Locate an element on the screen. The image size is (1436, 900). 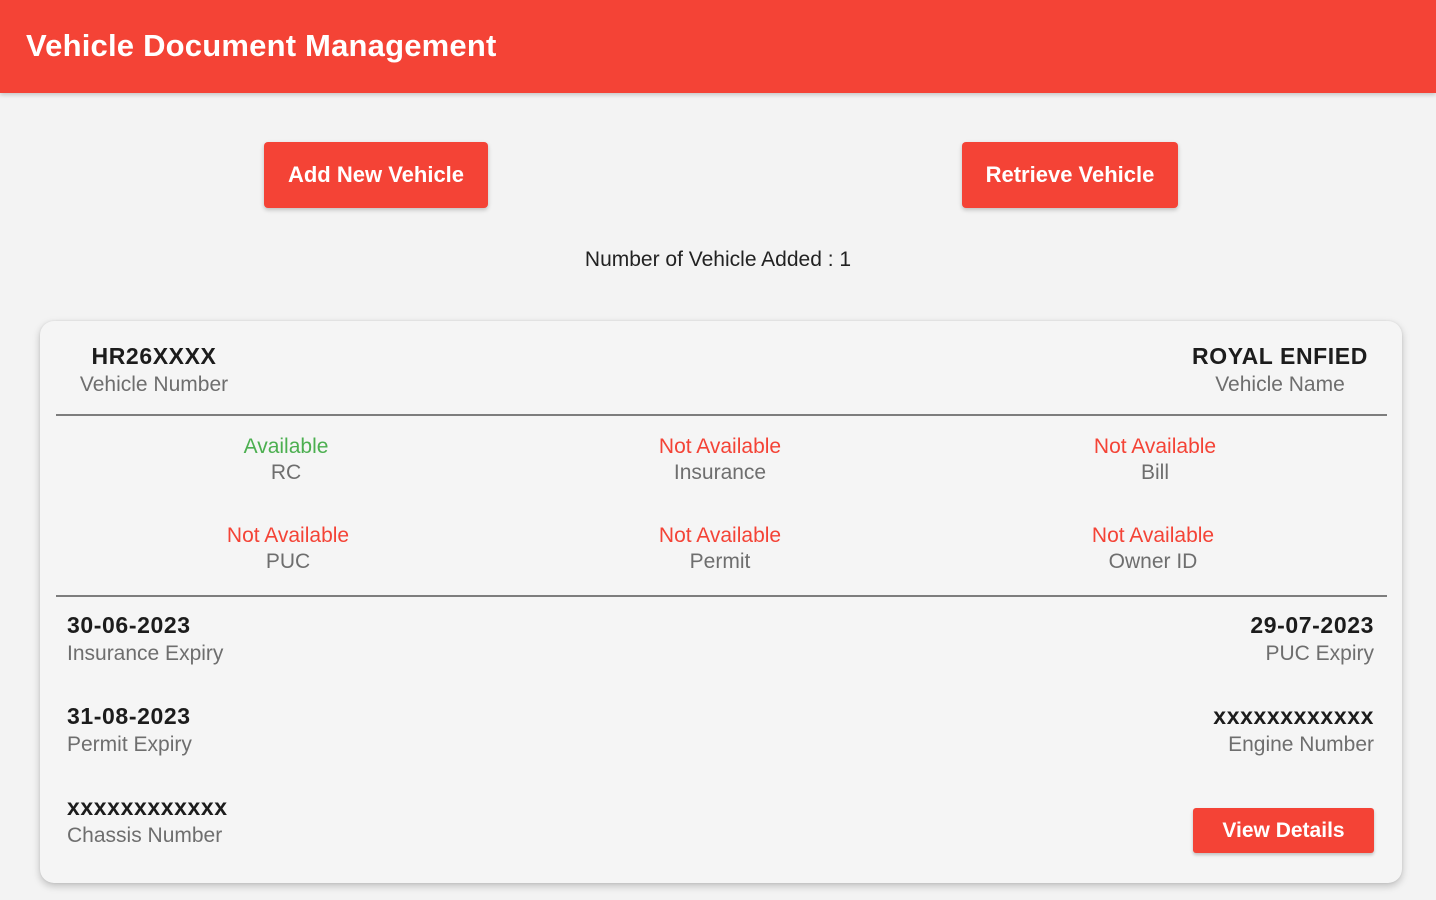
chassis-number-label: Chassis Number is located at coordinates (145, 835).